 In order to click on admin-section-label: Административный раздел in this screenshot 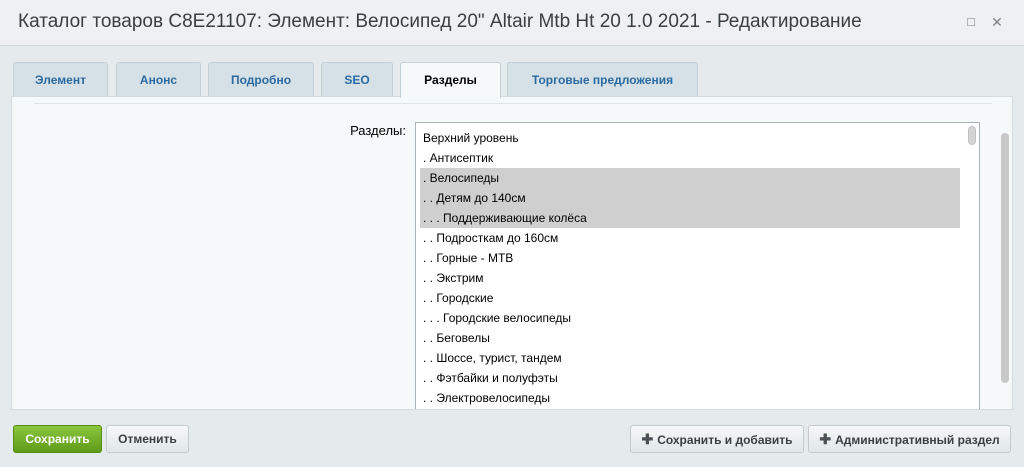, I will do `click(917, 440)`.